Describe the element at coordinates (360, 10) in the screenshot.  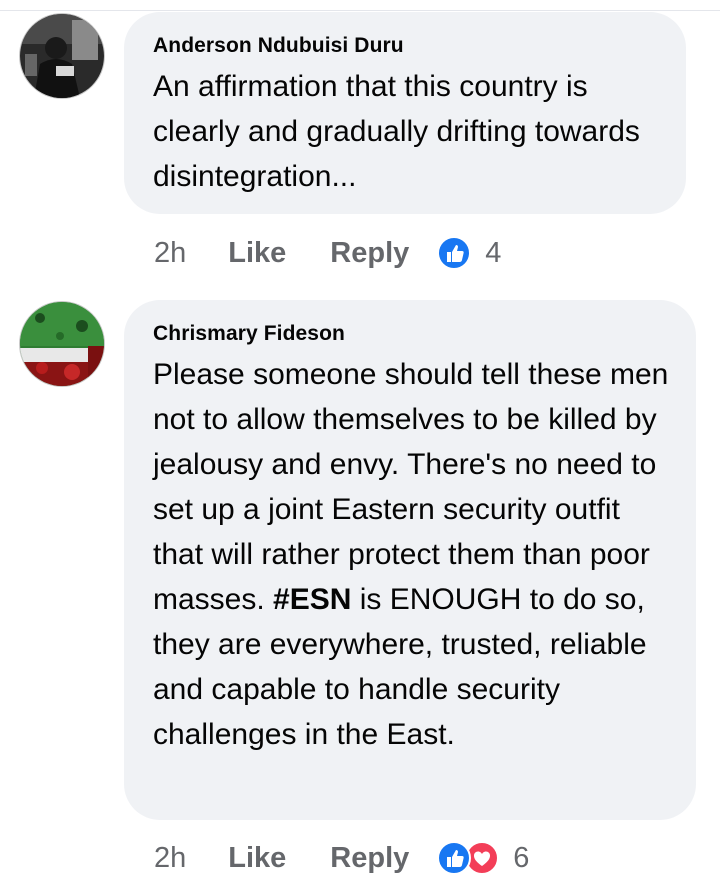
I see `divider` at that location.